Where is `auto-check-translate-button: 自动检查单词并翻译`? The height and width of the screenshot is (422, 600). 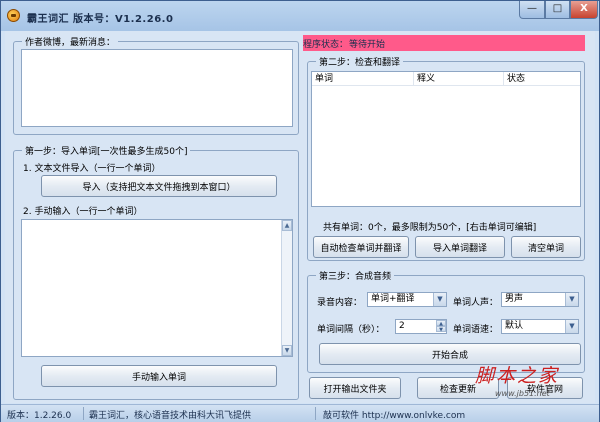
auto-check-translate-button: 自动检查单词并翻译 is located at coordinates (361, 247).